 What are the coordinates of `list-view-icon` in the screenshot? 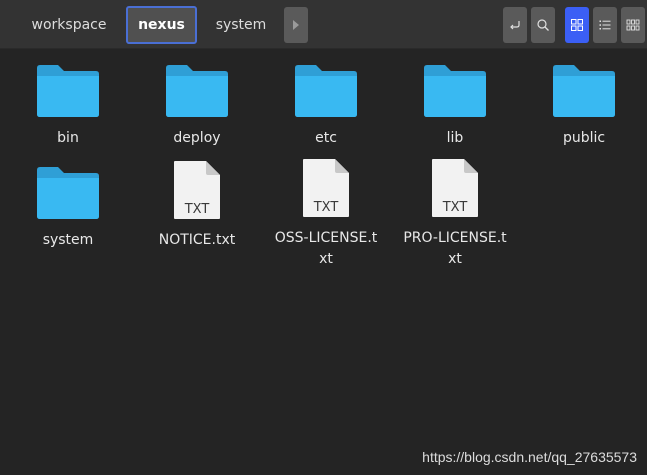 It's located at (605, 25).